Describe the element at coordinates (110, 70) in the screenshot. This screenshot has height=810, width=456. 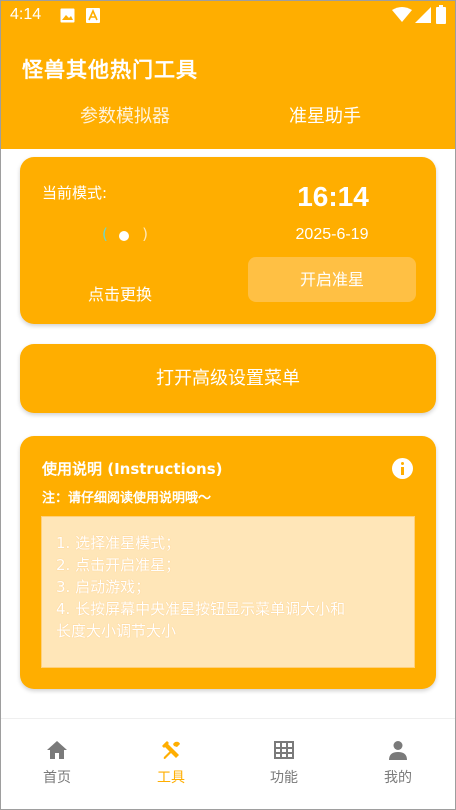
I see `app-title: 怪兽其他热门工具` at that location.